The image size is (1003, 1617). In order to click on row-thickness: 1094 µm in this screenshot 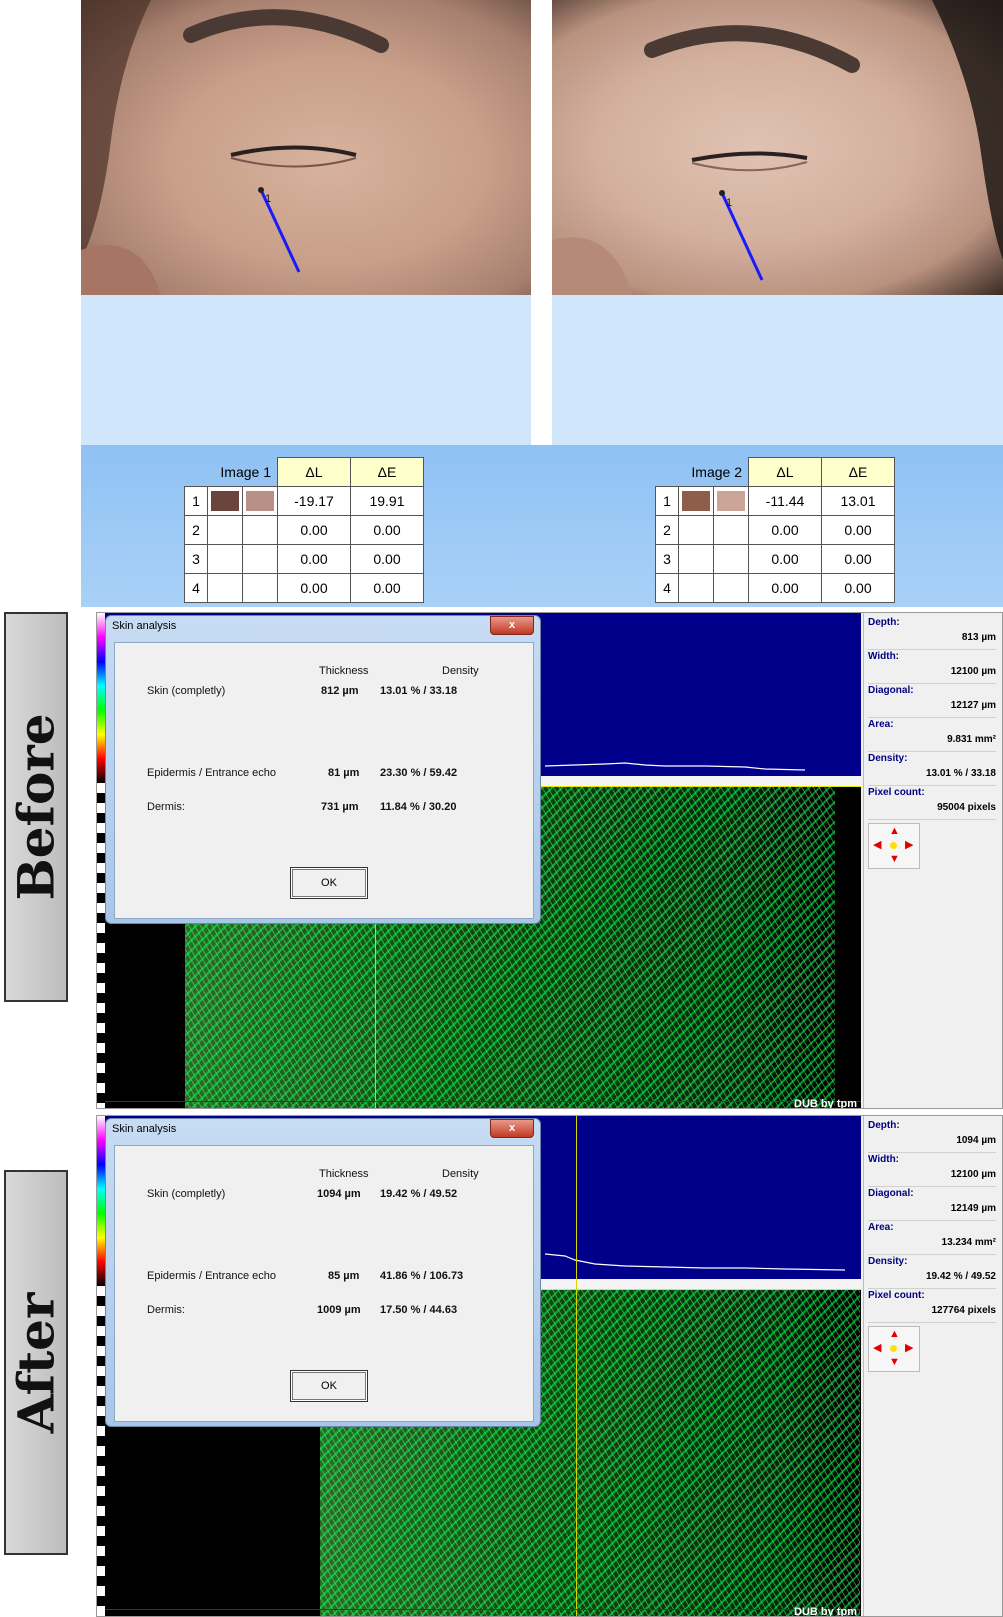, I will do `click(339, 1194)`.